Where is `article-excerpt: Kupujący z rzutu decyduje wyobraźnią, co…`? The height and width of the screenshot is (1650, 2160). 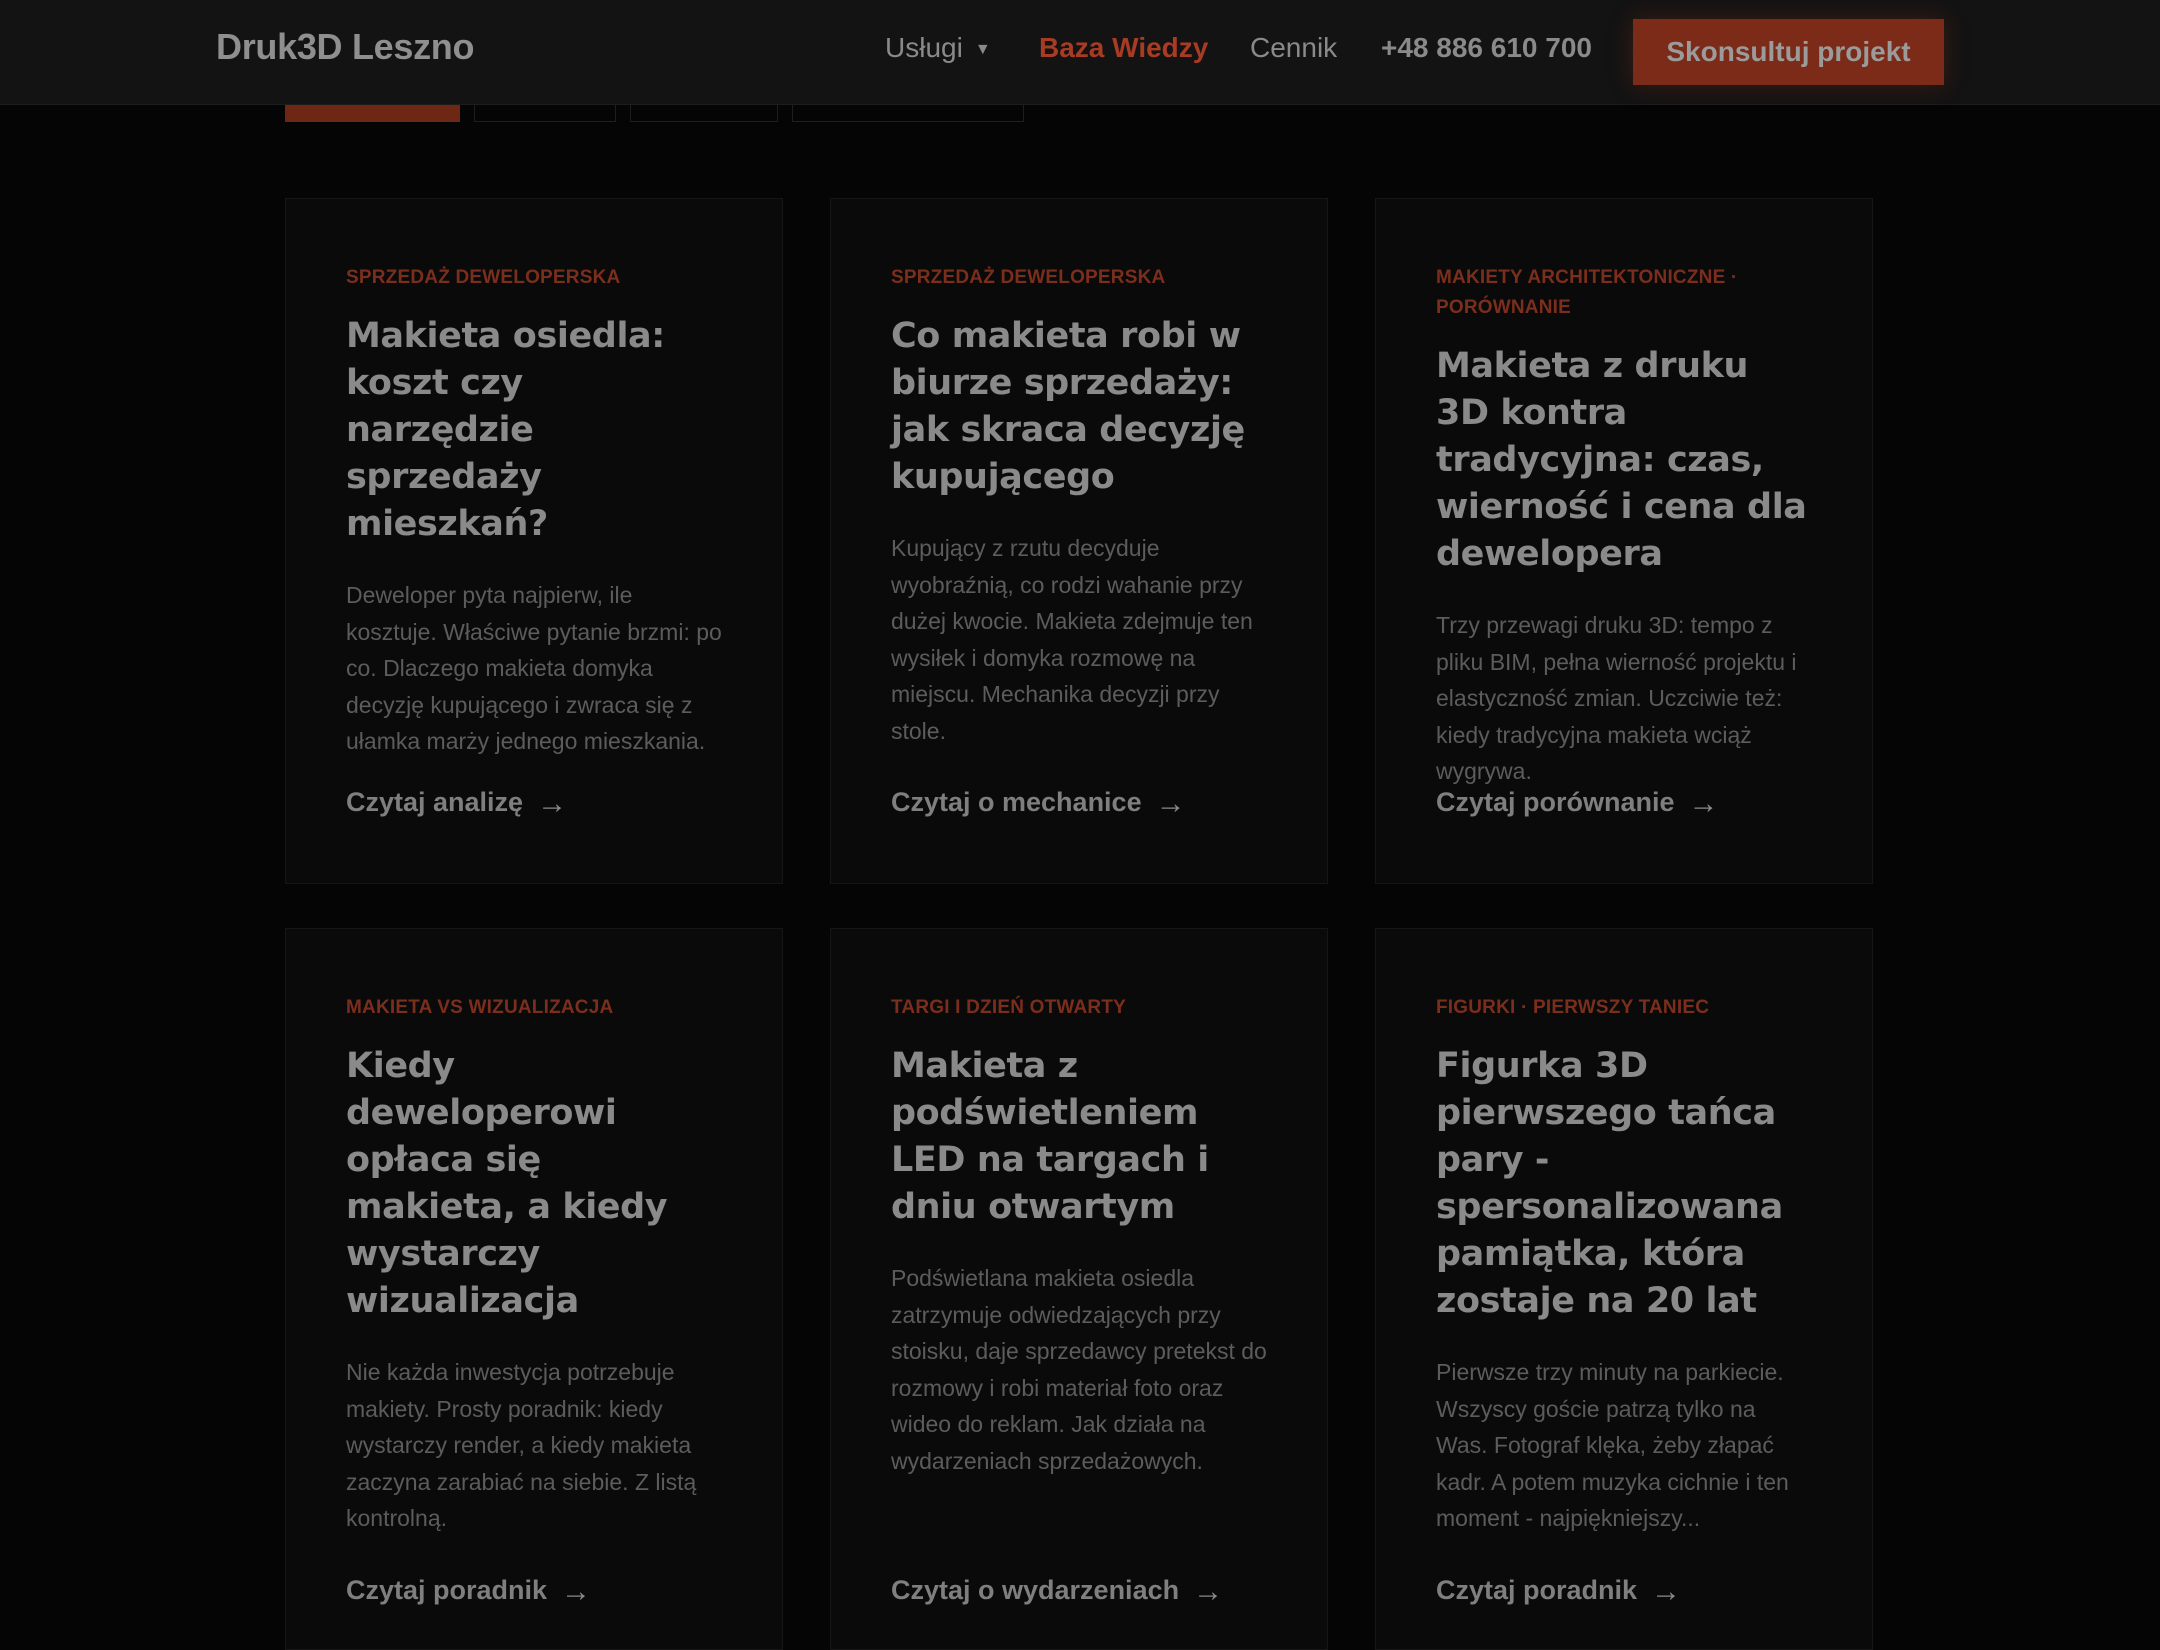
article-excerpt: Kupujący z rzutu decyduje wyobraźnią, co… is located at coordinates (1072, 639).